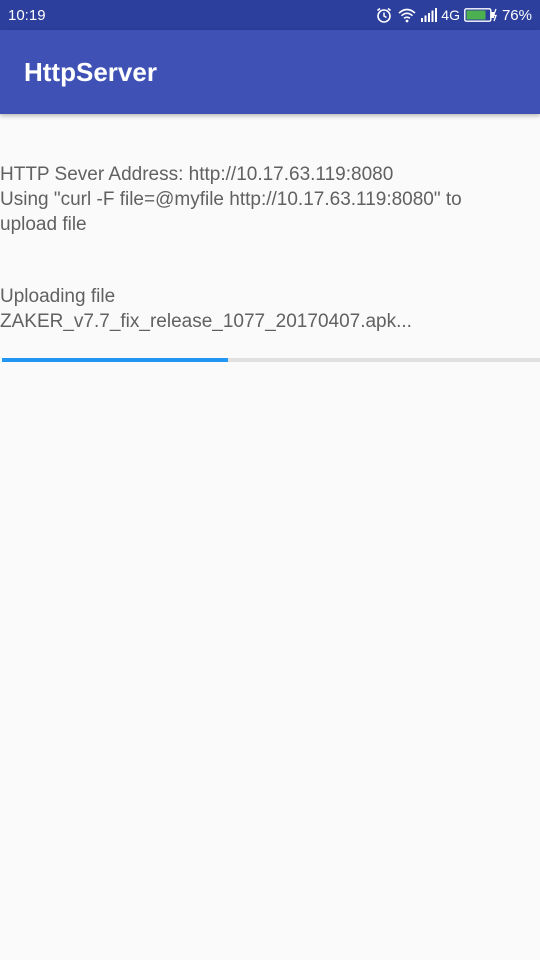  I want to click on curl-usage-line-end: upload file, so click(43, 224).